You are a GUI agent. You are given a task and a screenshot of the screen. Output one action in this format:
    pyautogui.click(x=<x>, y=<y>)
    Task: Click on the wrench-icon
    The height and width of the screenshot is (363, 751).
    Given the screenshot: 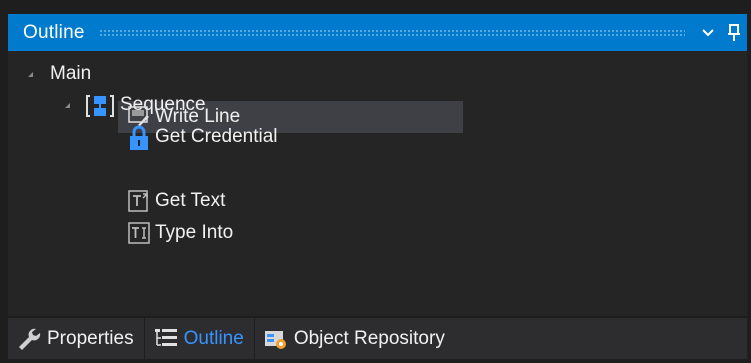 What is the action you would take?
    pyautogui.click(x=29, y=339)
    